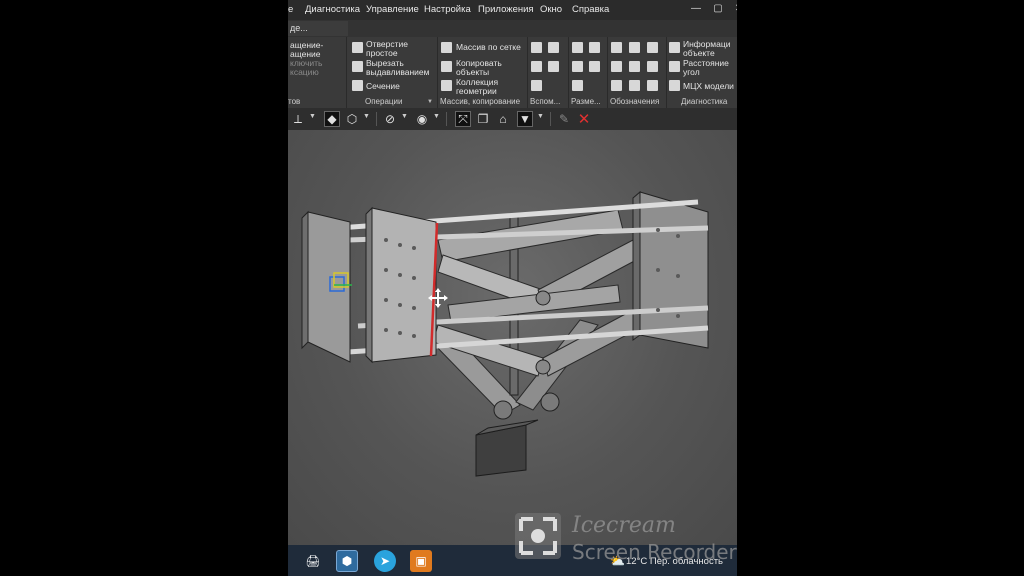  Describe the element at coordinates (506, 9) in the screenshot. I see `menu-item-applications: Приложения` at that location.